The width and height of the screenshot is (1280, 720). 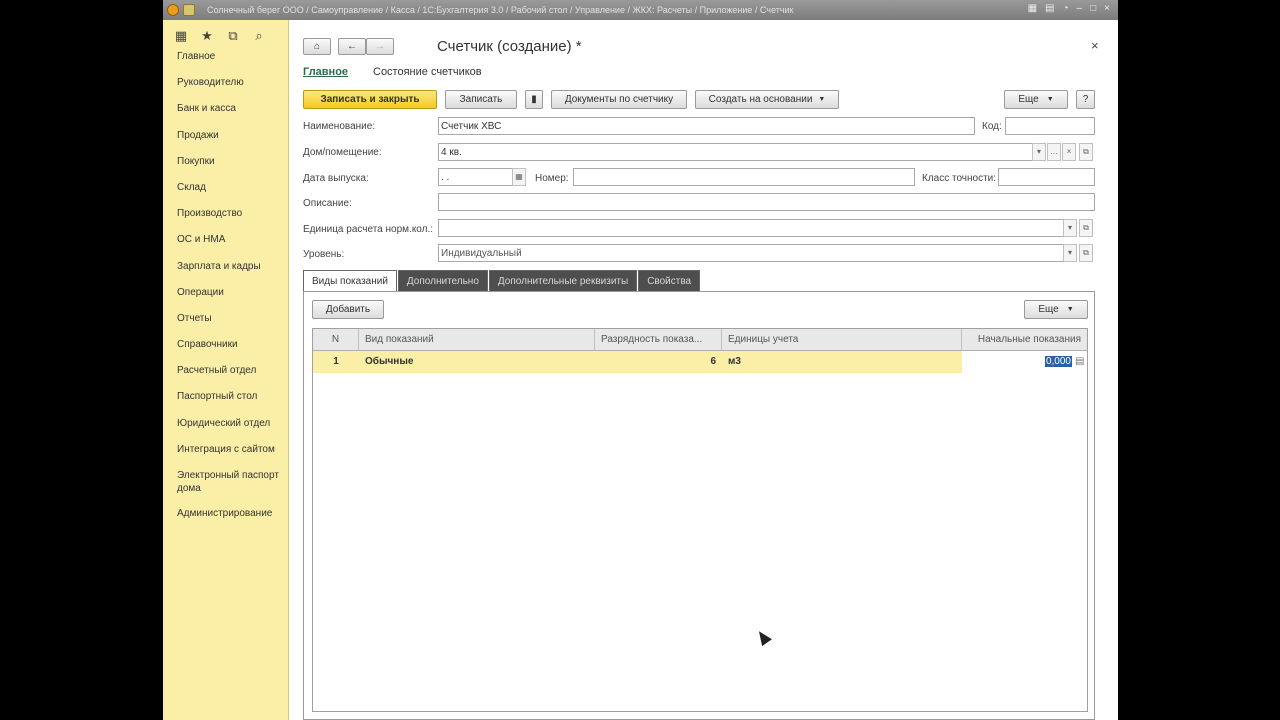 I want to click on release-date-field: . ., so click(x=475, y=177).